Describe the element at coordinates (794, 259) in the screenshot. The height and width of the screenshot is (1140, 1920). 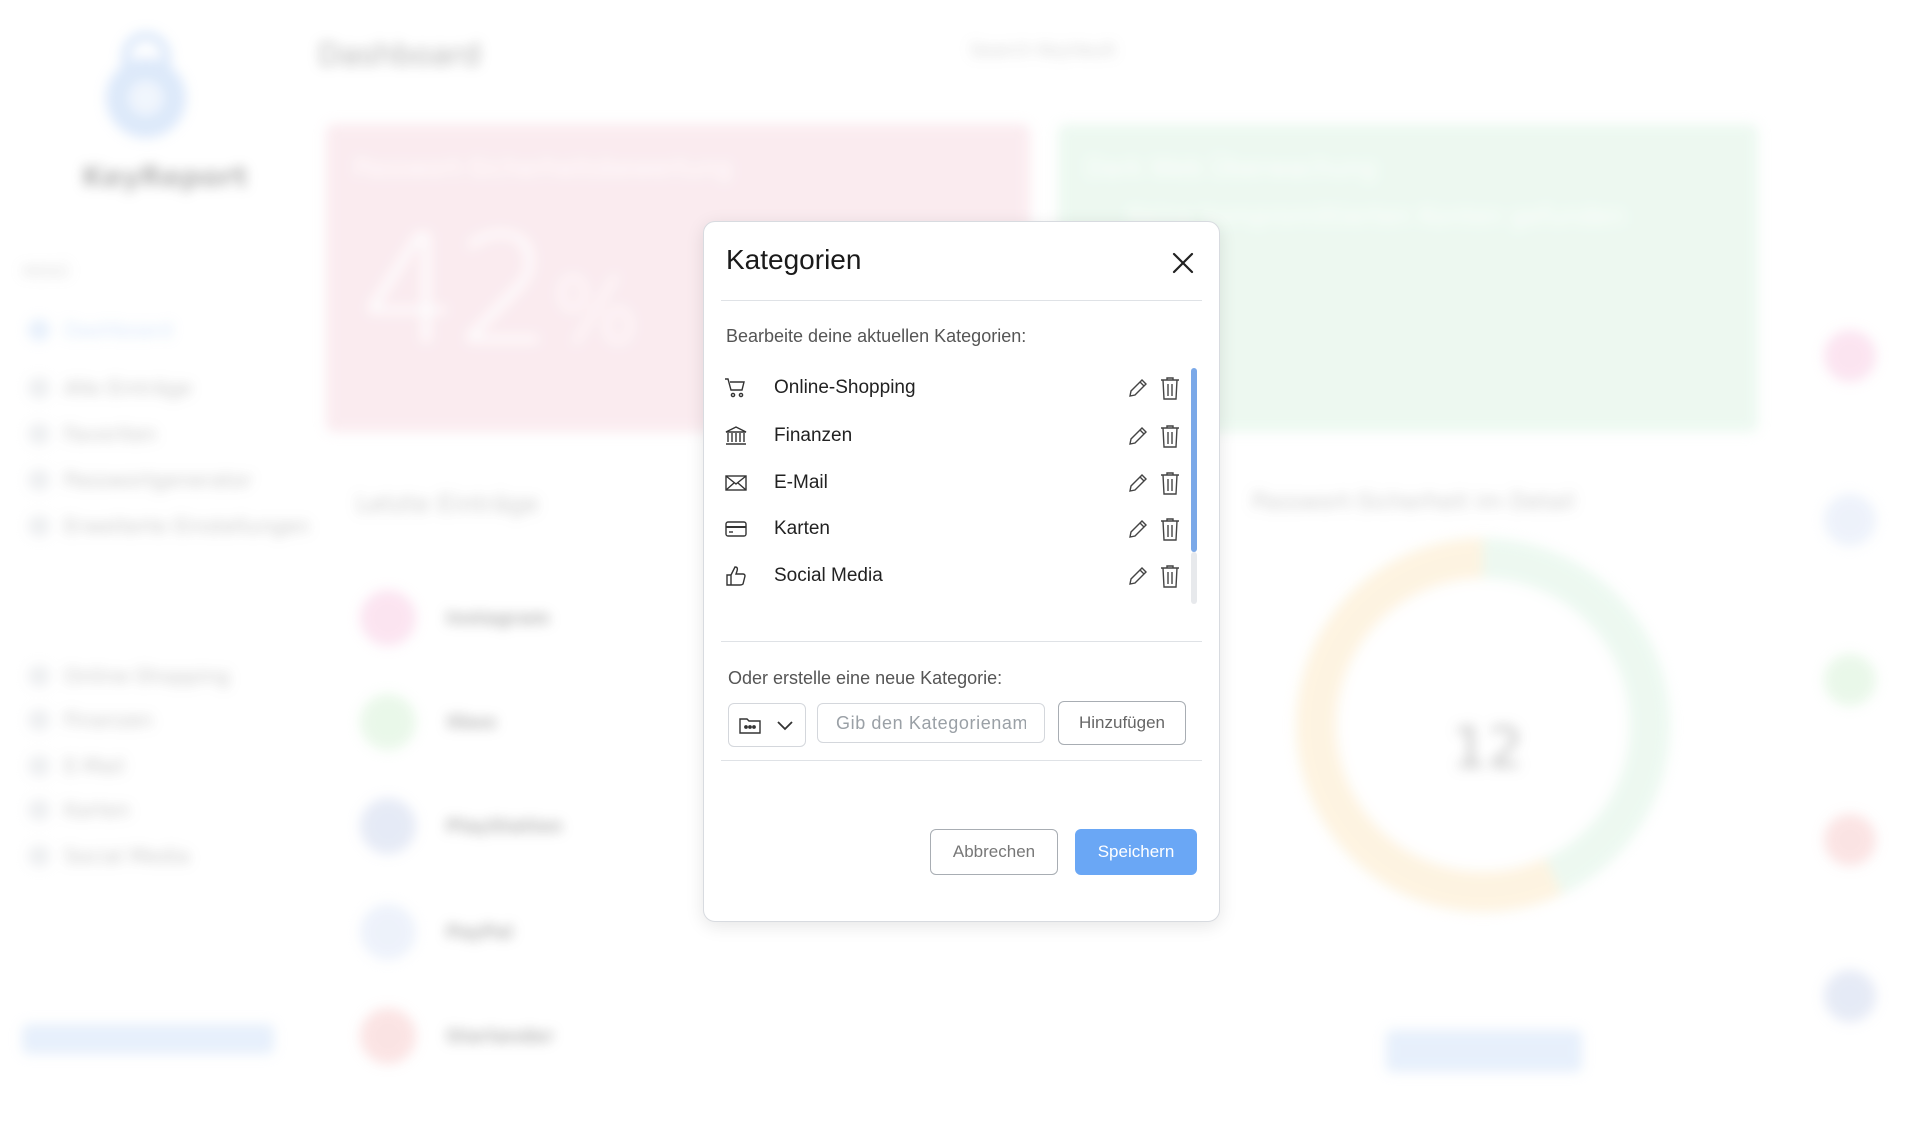
I see `dialog-title: Kategorien` at that location.